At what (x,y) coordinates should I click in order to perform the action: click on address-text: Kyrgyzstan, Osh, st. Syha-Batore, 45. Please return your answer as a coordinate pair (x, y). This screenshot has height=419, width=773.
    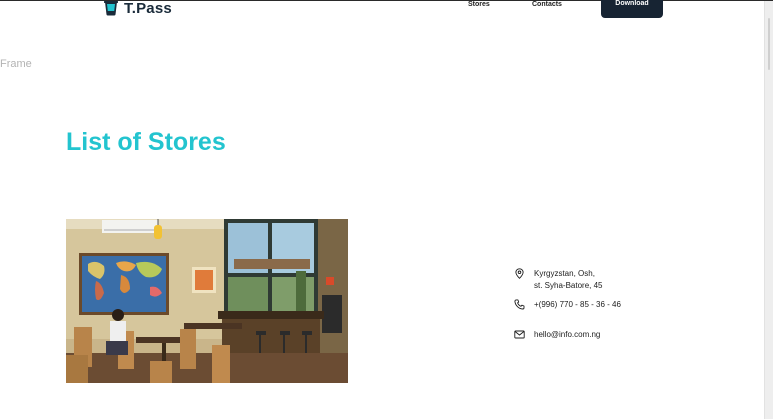
    Looking at the image, I should click on (568, 280).